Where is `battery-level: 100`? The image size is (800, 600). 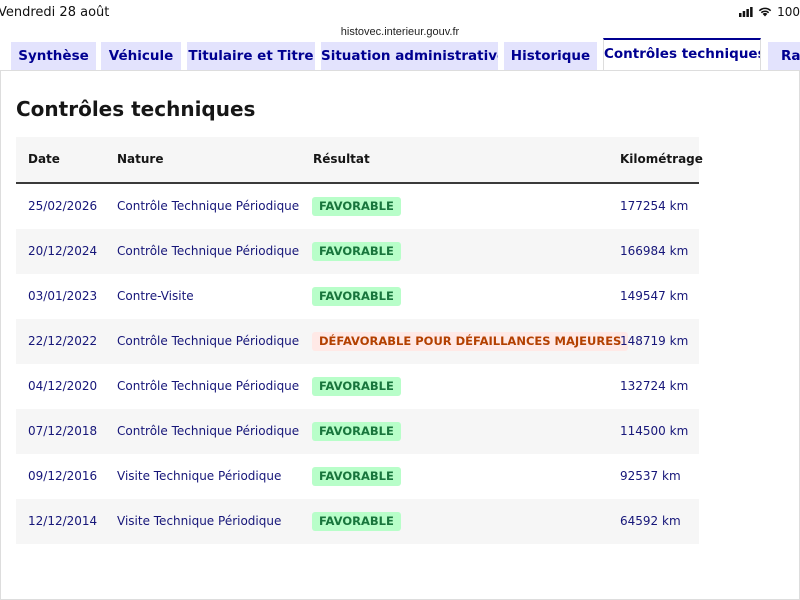 battery-level: 100 is located at coordinates (788, 12).